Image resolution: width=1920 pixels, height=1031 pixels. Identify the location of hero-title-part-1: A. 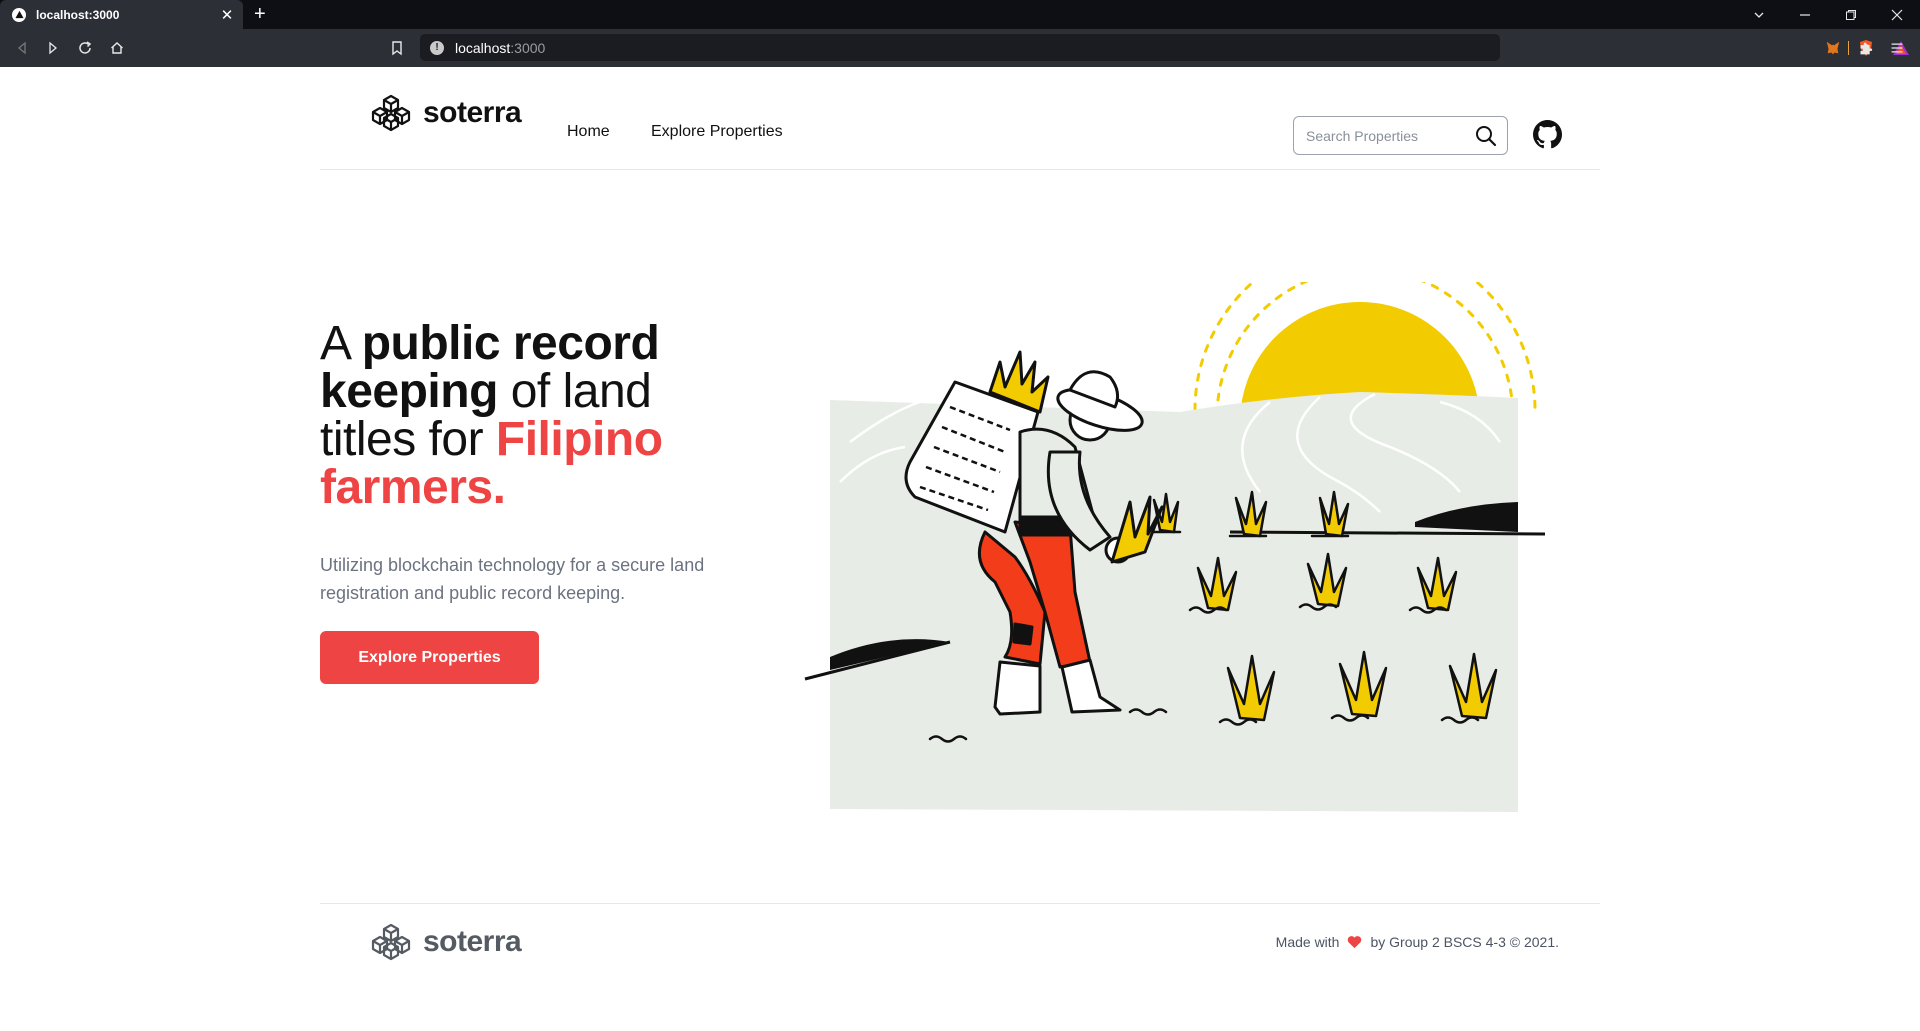
(341, 343).